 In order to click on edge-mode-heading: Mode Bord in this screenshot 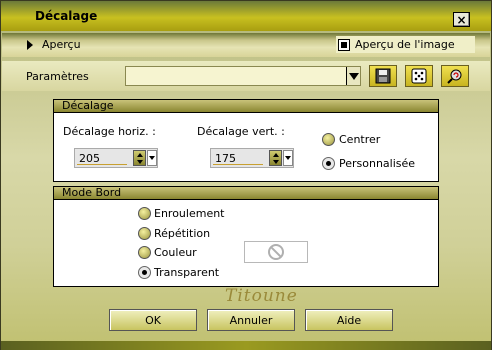, I will do `click(246, 193)`.